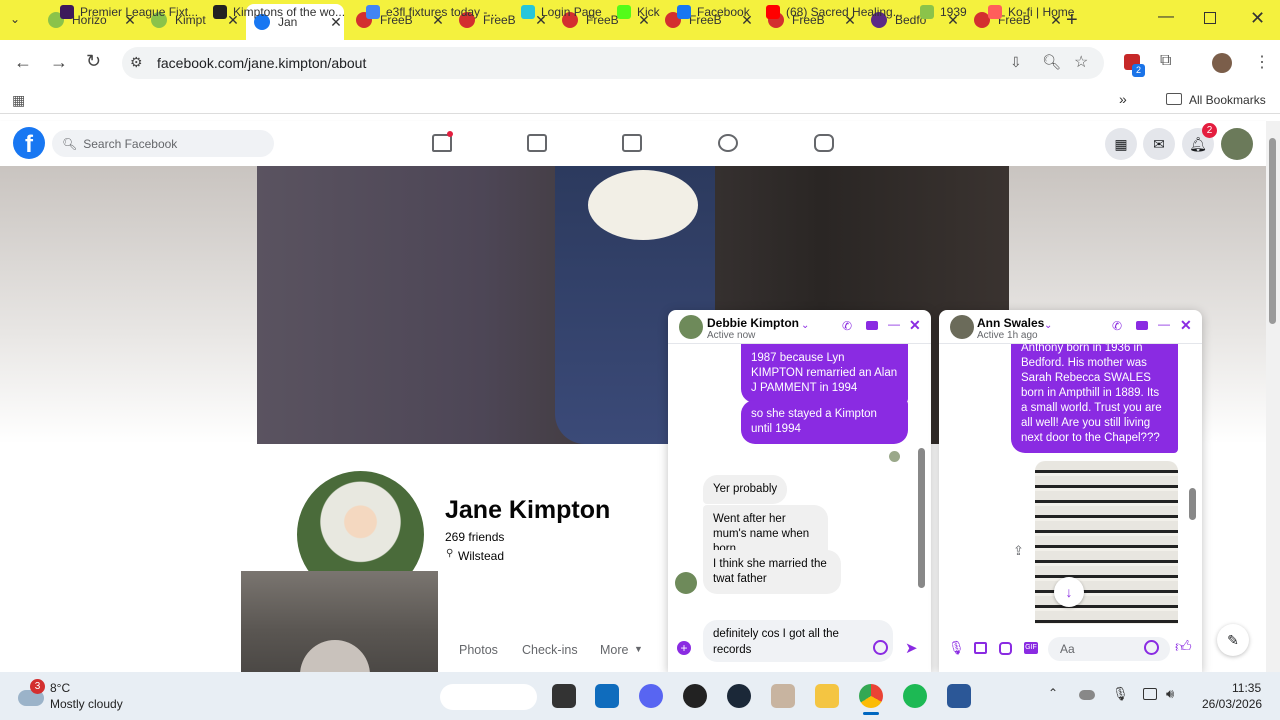  I want to click on tray-chevron-icon: ⌃, so click(1053, 693).